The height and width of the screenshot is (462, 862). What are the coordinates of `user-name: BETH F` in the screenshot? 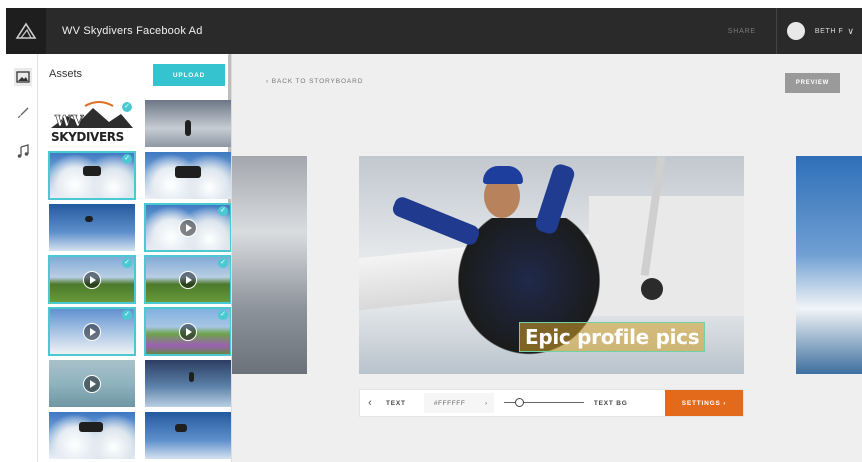 It's located at (829, 31).